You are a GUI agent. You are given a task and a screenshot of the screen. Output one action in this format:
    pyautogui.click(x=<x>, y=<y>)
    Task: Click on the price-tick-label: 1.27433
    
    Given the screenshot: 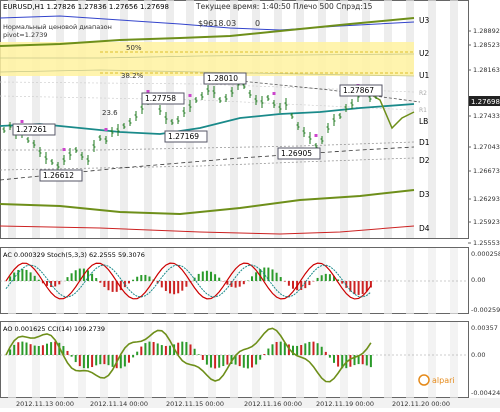 What is the action you would take?
    pyautogui.click(x=486, y=116)
    